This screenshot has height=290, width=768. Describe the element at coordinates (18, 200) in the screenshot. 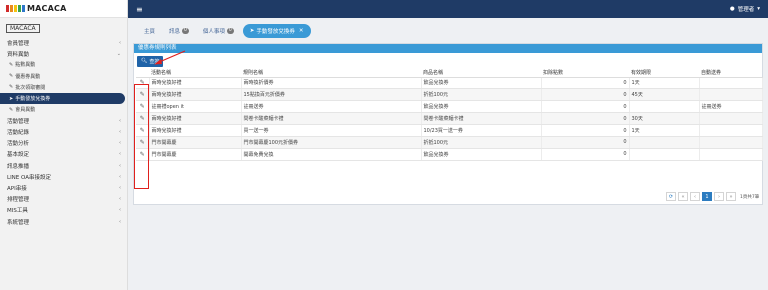

I see `sidebar-item-label: 排程管理` at that location.